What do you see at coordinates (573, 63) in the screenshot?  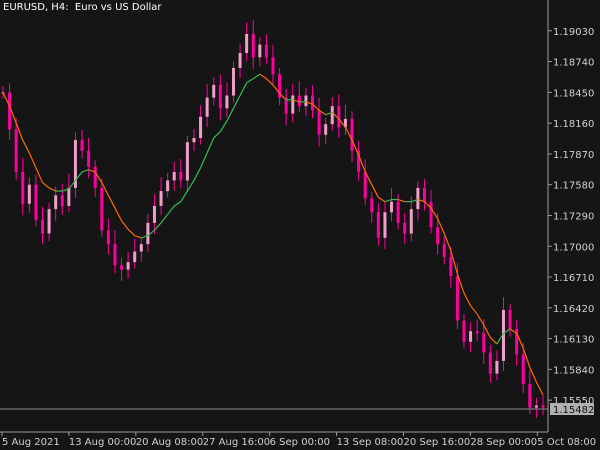 I see `y-tick-label: 1.18740` at bounding box center [573, 63].